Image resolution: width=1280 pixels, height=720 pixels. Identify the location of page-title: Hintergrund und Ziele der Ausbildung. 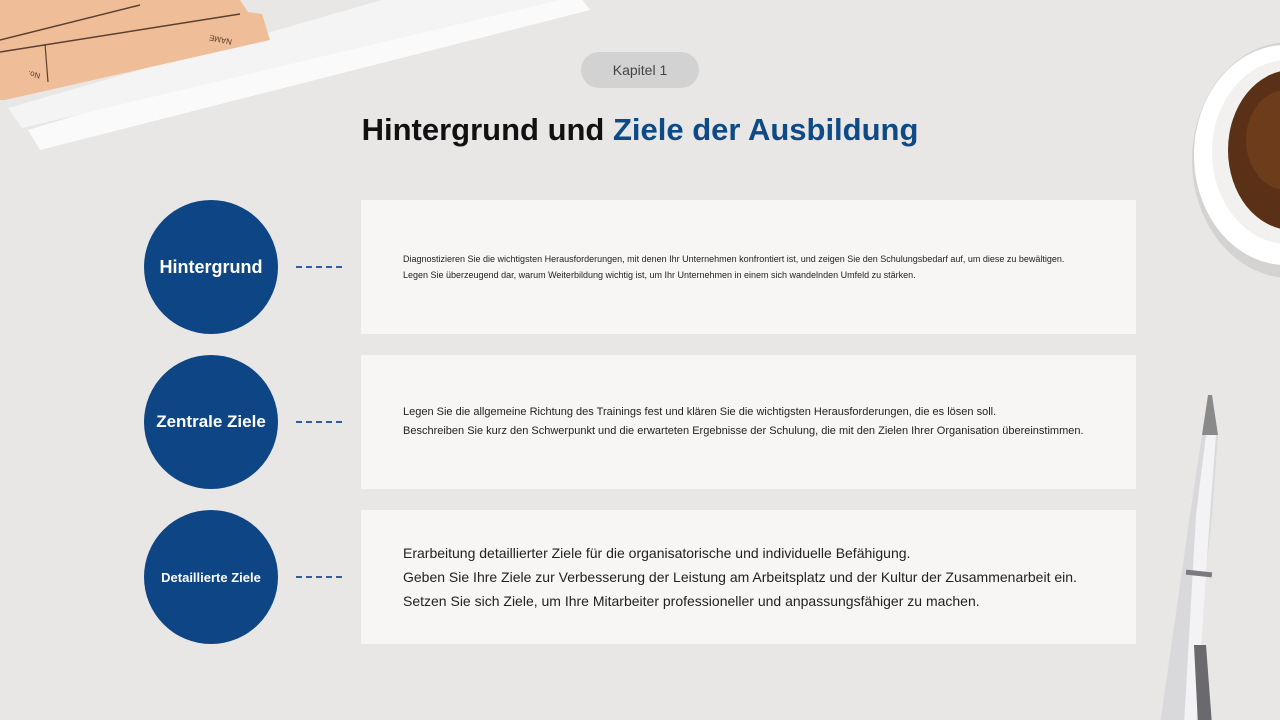
(640, 130).